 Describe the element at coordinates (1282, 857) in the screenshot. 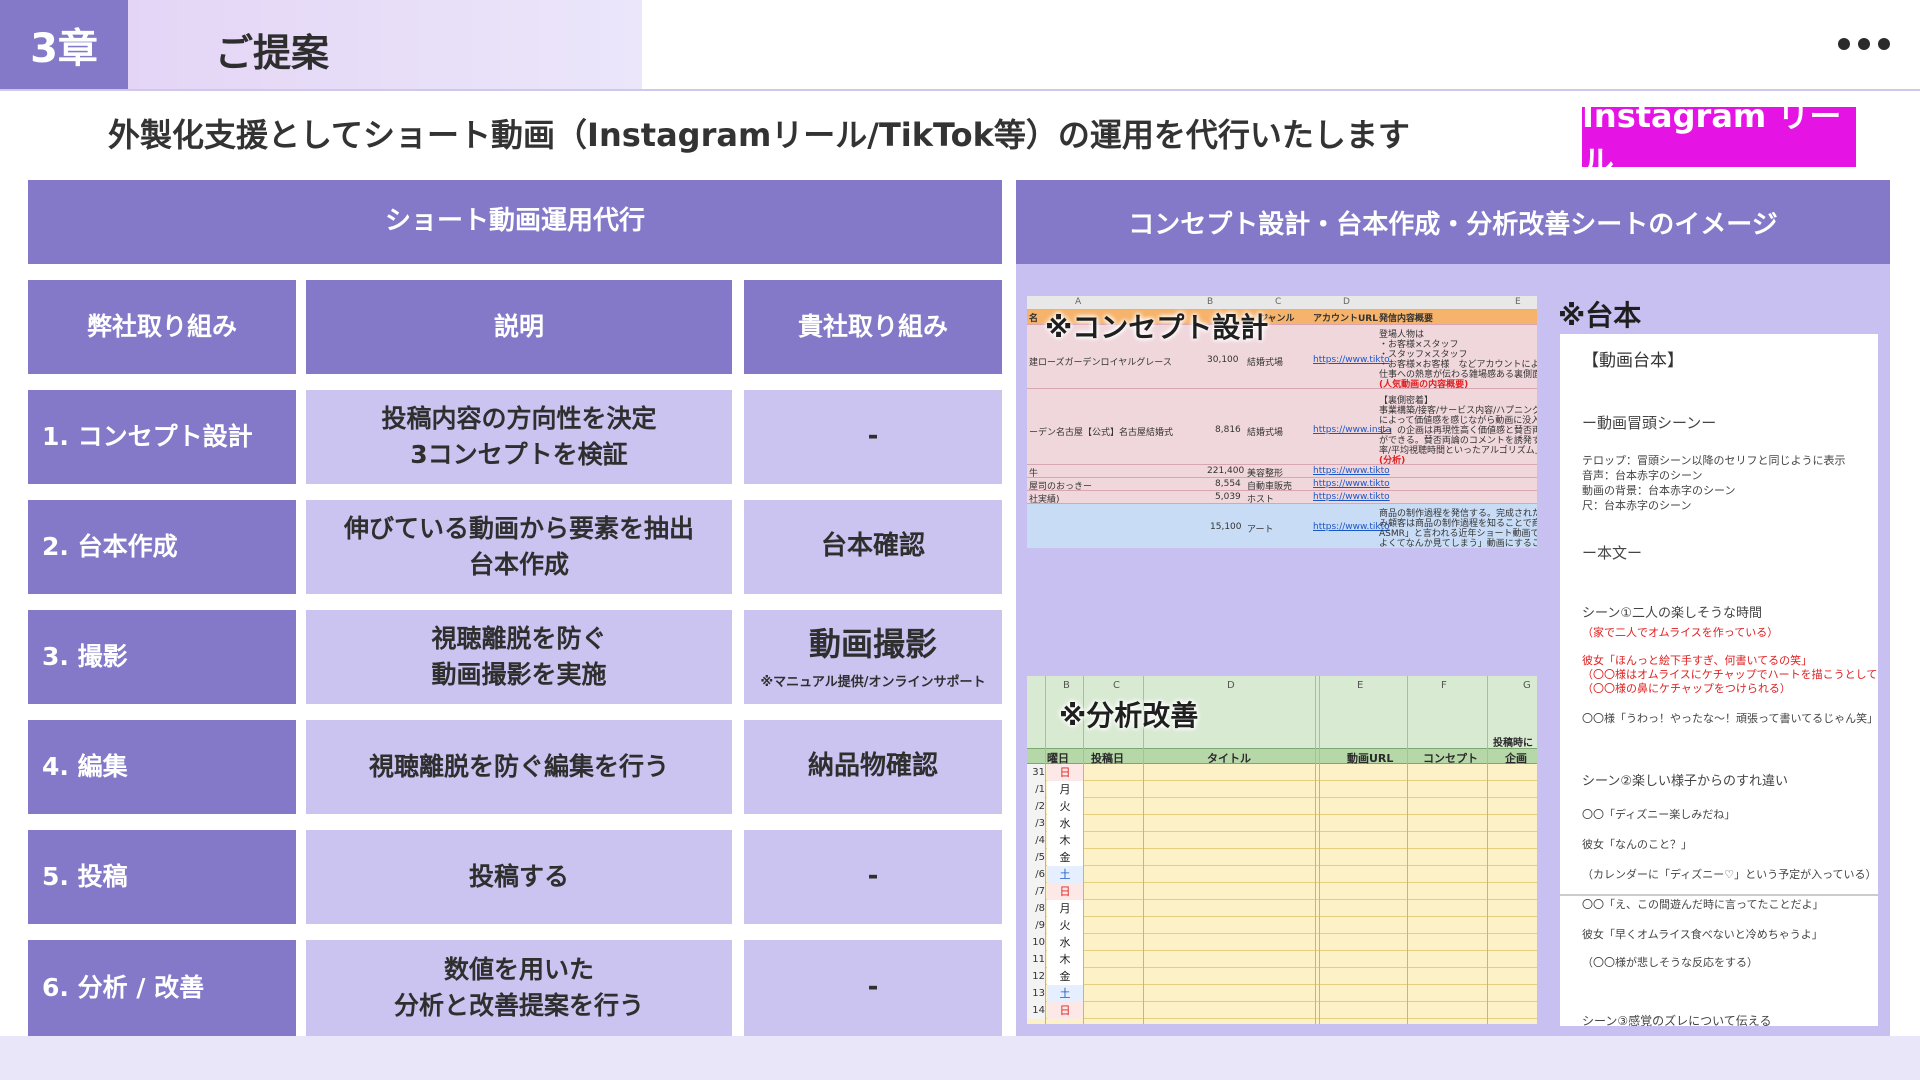

I see `table-row: /5 金` at that location.